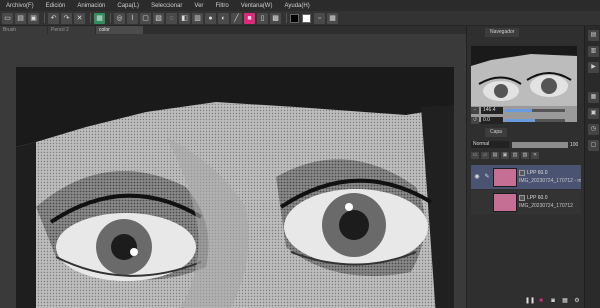 Image resolution: width=600 pixels, height=308 pixels. What do you see at coordinates (249, 18) in the screenshot?
I see `fill-icon: ■` at bounding box center [249, 18].